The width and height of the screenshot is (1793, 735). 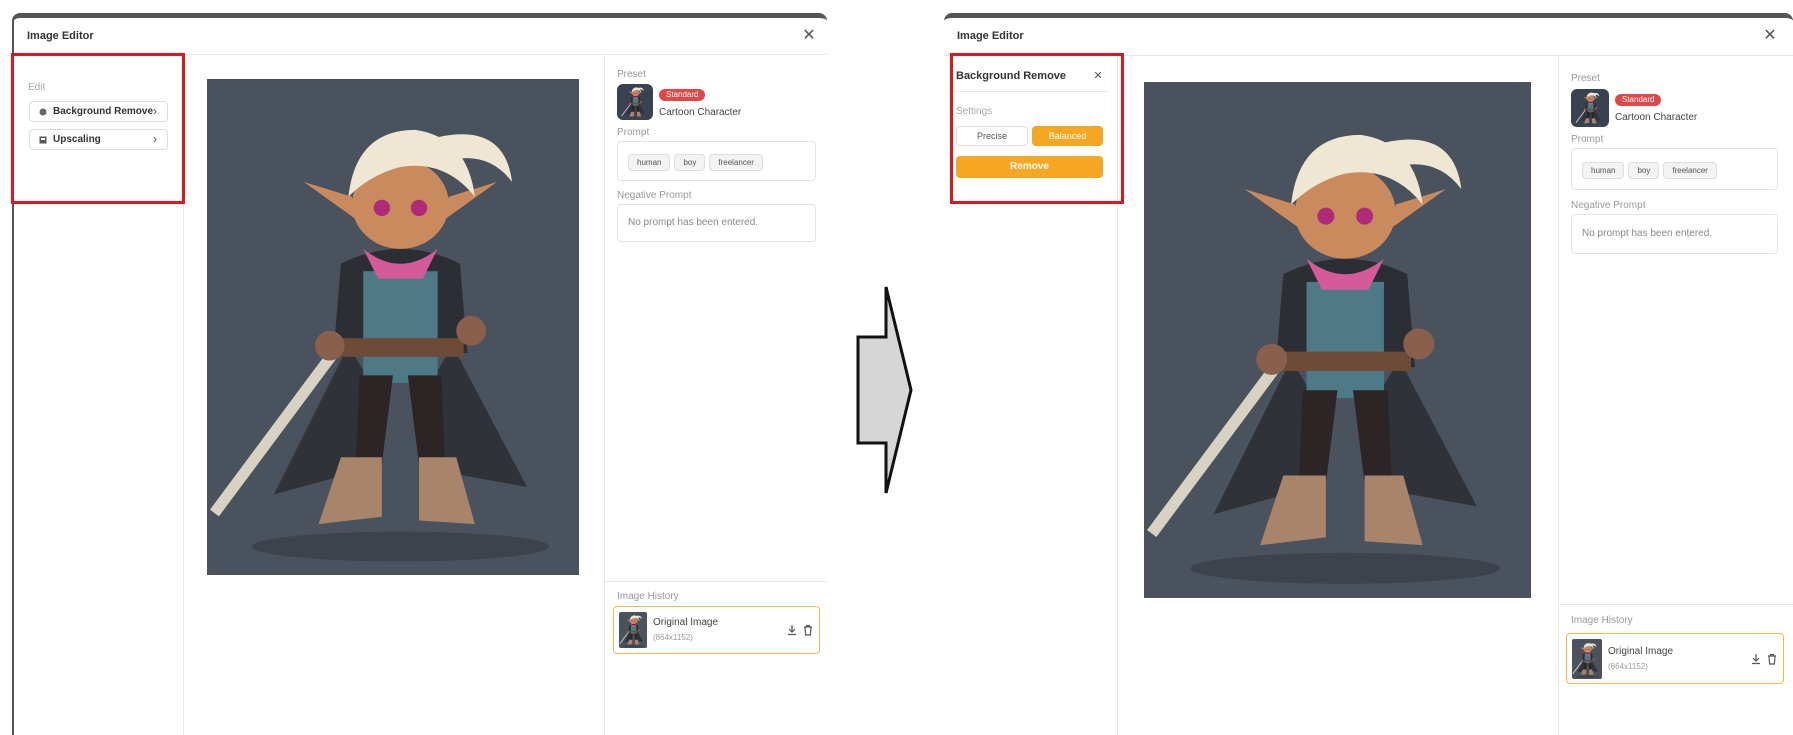 I want to click on menu-item-label: Background Remove, so click(x=103, y=111).